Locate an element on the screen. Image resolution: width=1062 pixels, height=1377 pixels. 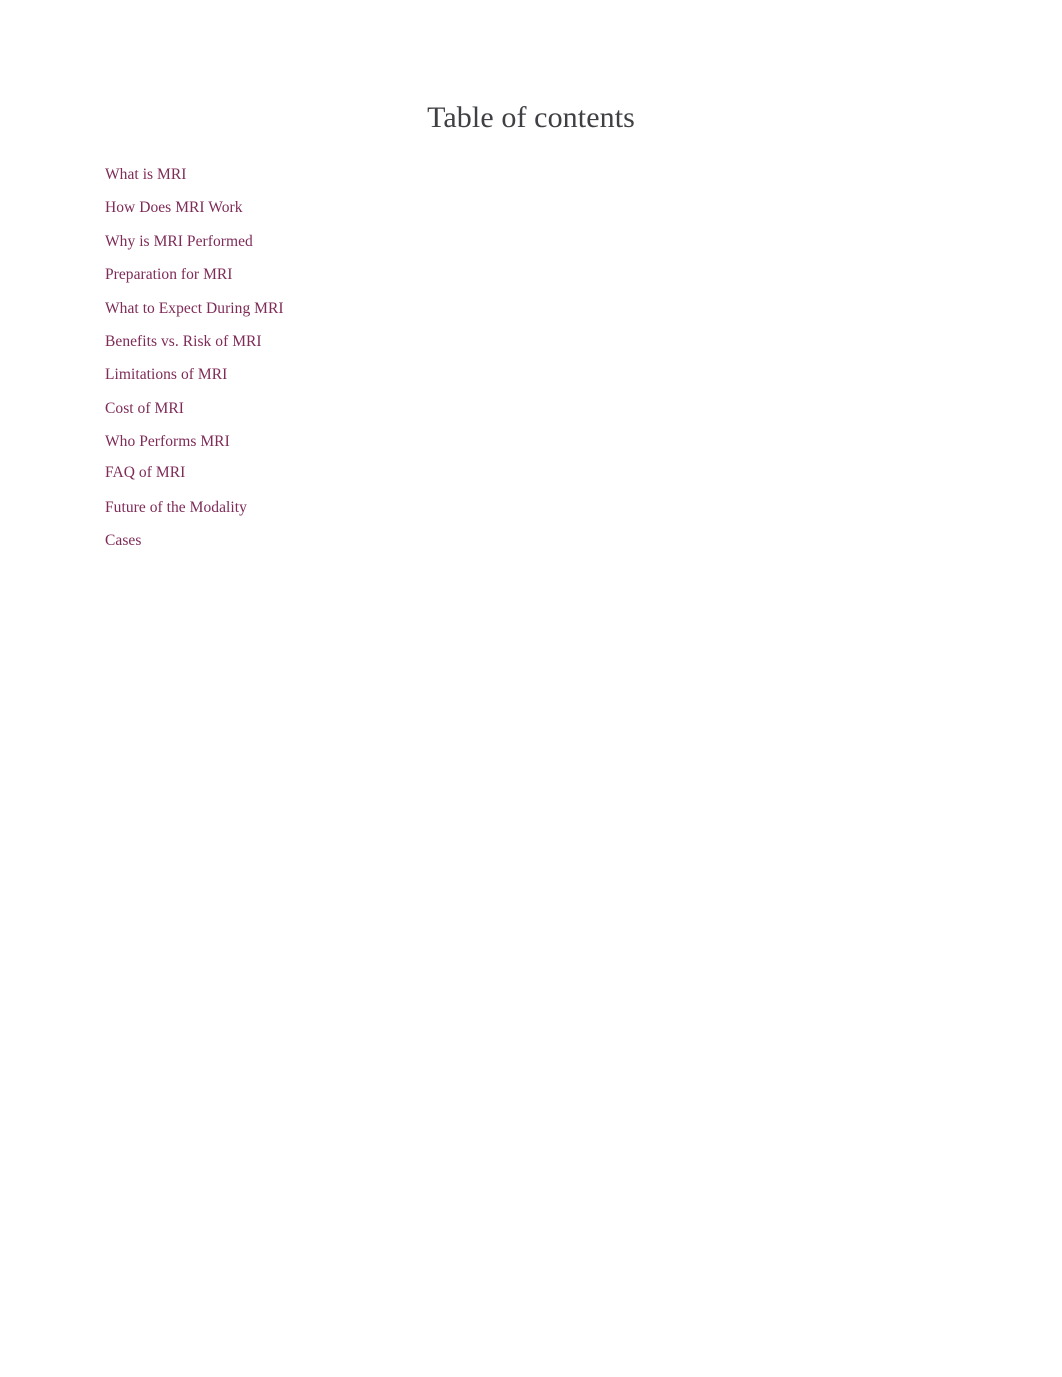
toc-link-cases: Cases is located at coordinates (123, 540).